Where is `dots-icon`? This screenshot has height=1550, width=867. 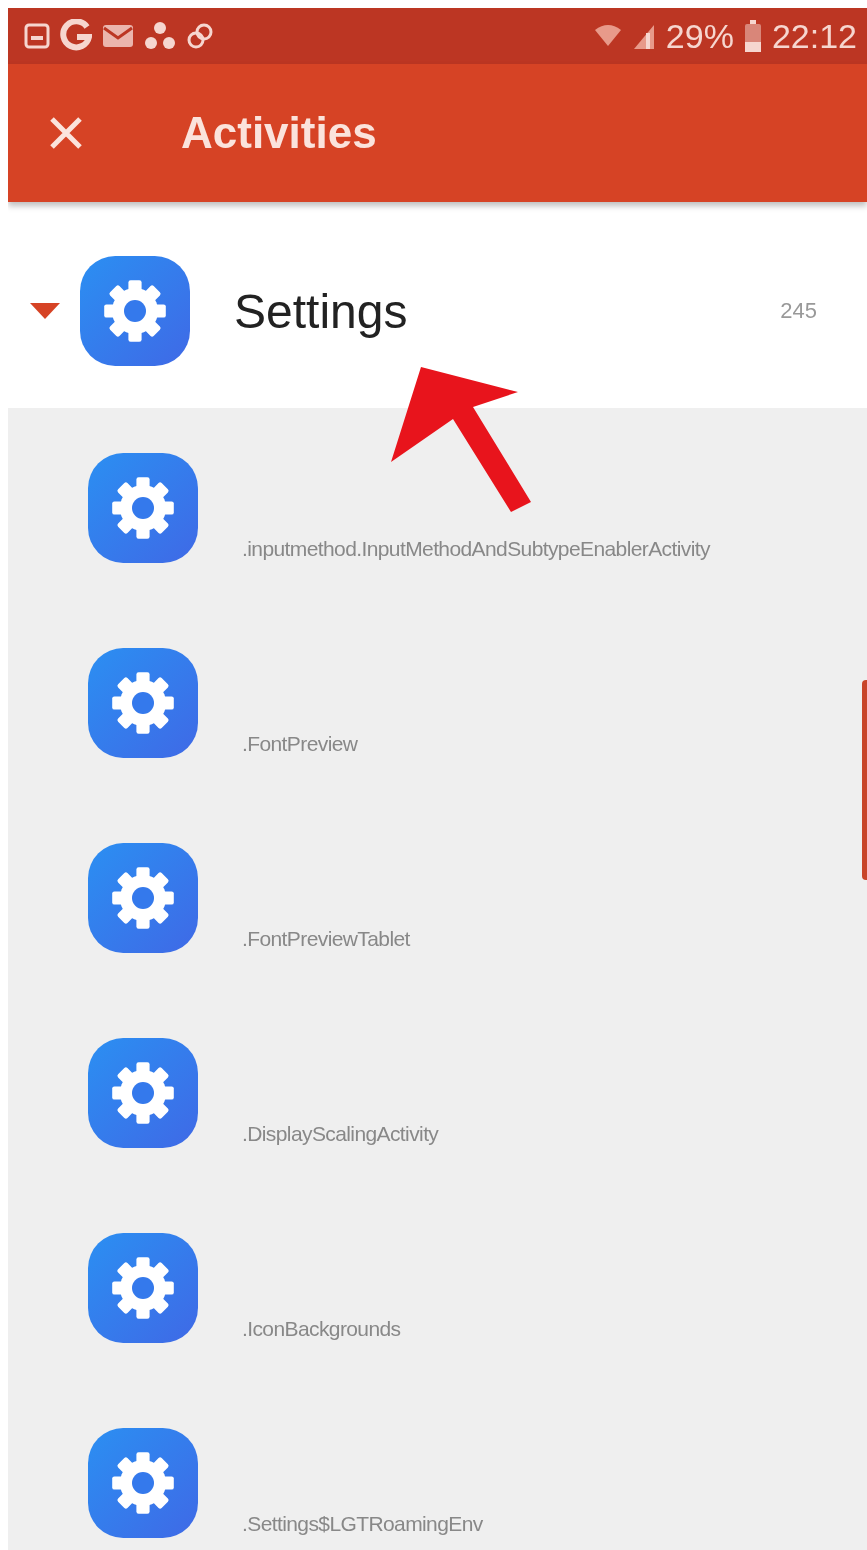 dots-icon is located at coordinates (160, 36).